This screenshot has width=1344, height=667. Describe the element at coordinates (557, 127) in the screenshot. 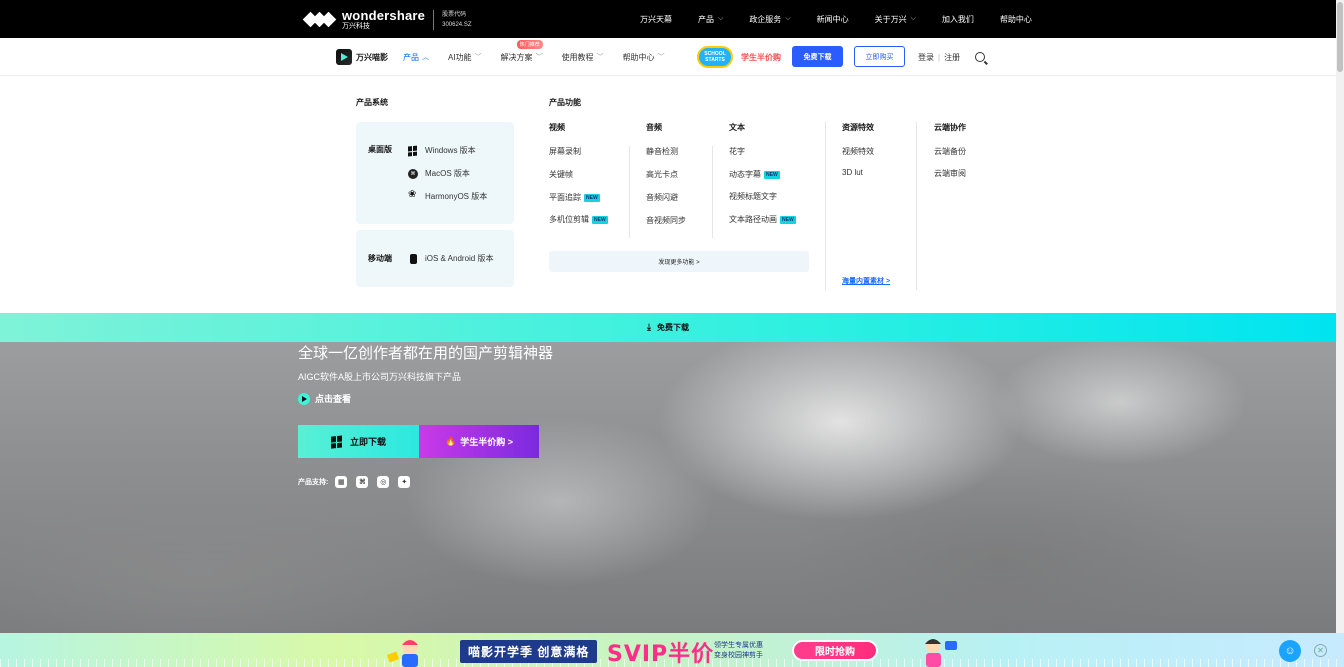

I see `features-video-title: 视频` at that location.